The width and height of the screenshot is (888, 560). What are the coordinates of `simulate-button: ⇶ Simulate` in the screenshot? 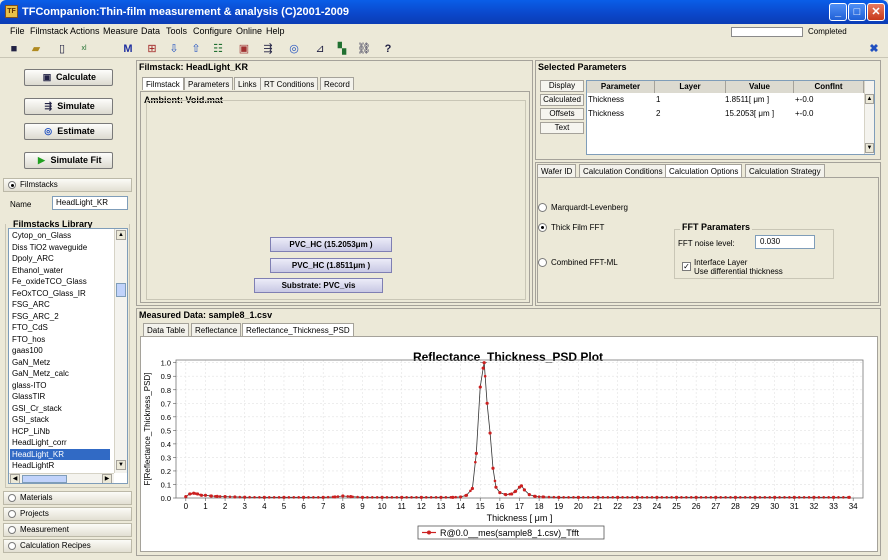 It's located at (68, 106).